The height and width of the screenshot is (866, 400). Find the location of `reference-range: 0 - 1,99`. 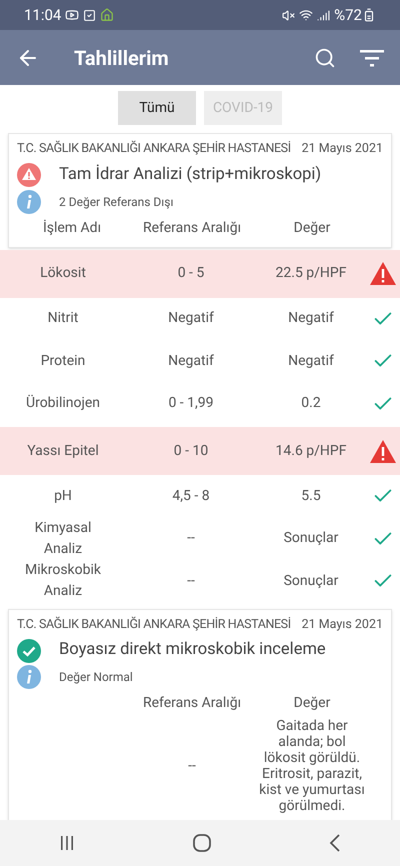

reference-range: 0 - 1,99 is located at coordinates (191, 403).